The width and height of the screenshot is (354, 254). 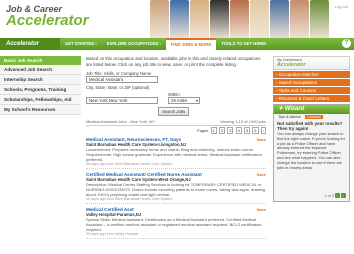 What do you see at coordinates (40, 100) in the screenshot?
I see `sidebar-item-scholarships: Scholarships, Fellowships, Aid` at bounding box center [40, 100].